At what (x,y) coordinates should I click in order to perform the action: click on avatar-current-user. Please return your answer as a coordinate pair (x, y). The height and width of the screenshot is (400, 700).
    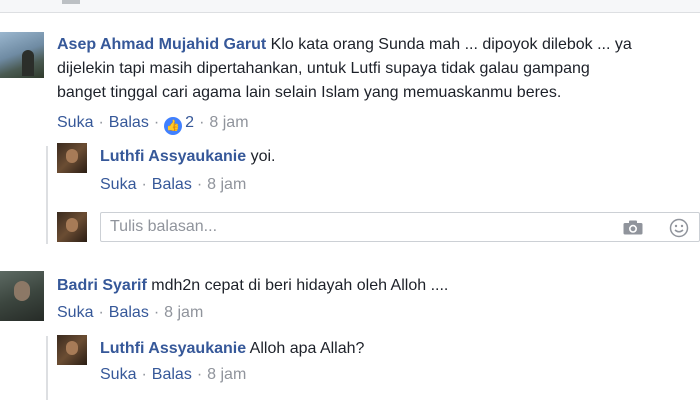
    Looking at the image, I should click on (72, 227).